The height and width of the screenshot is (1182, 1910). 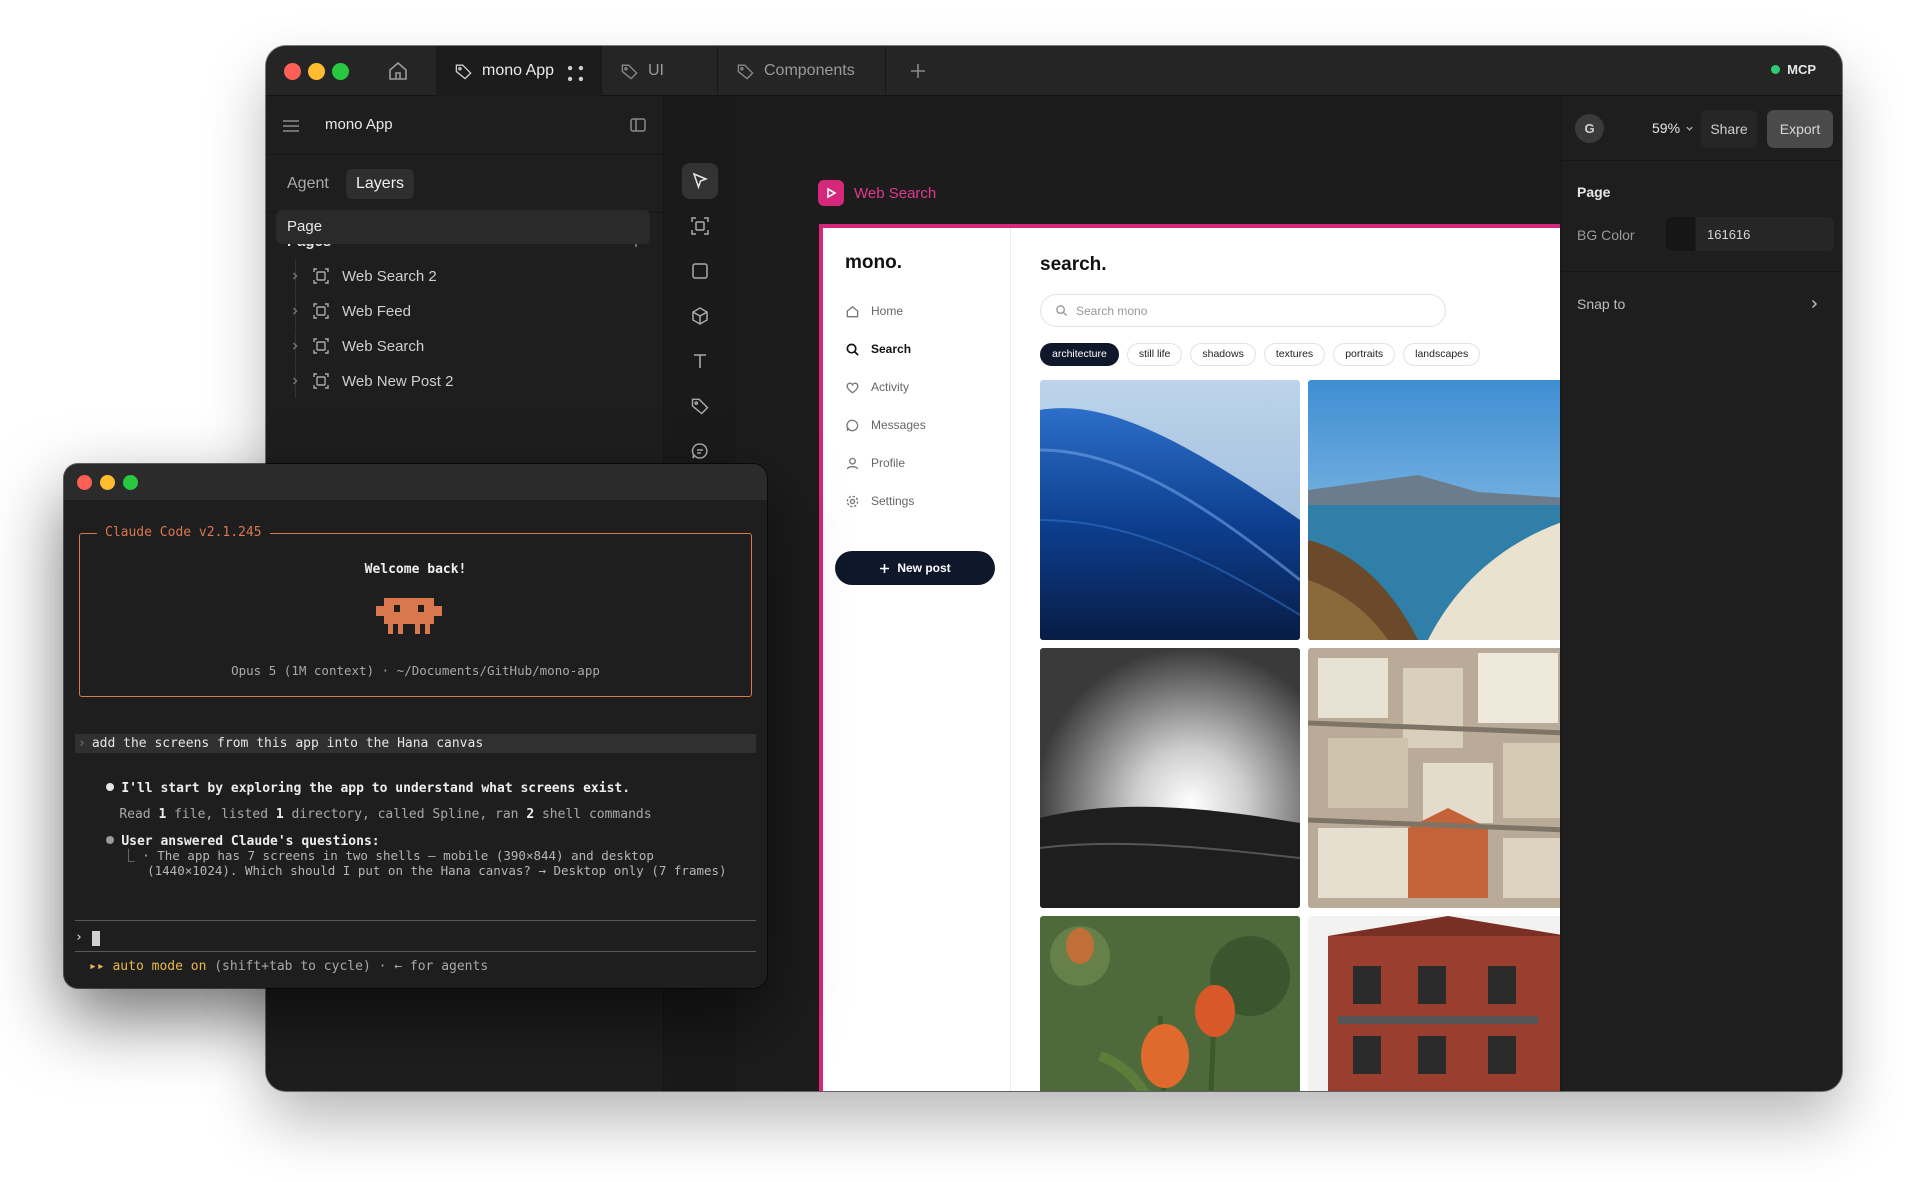 What do you see at coordinates (376, 311) in the screenshot?
I see `layer-label: Web Feed` at bounding box center [376, 311].